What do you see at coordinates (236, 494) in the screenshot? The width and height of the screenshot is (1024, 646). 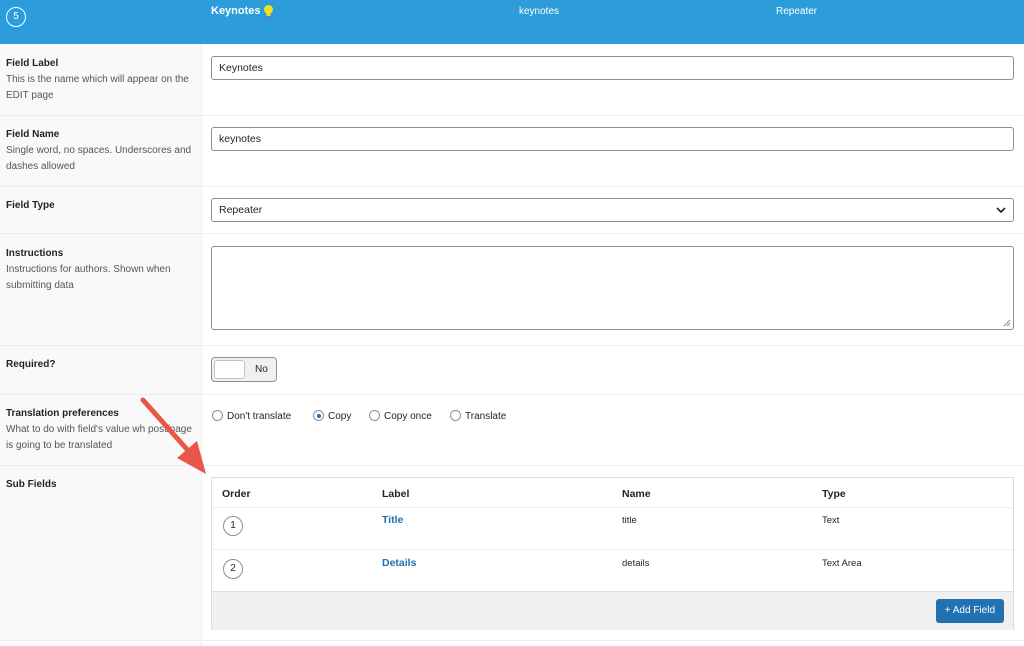 I see `column-header-order: Order` at bounding box center [236, 494].